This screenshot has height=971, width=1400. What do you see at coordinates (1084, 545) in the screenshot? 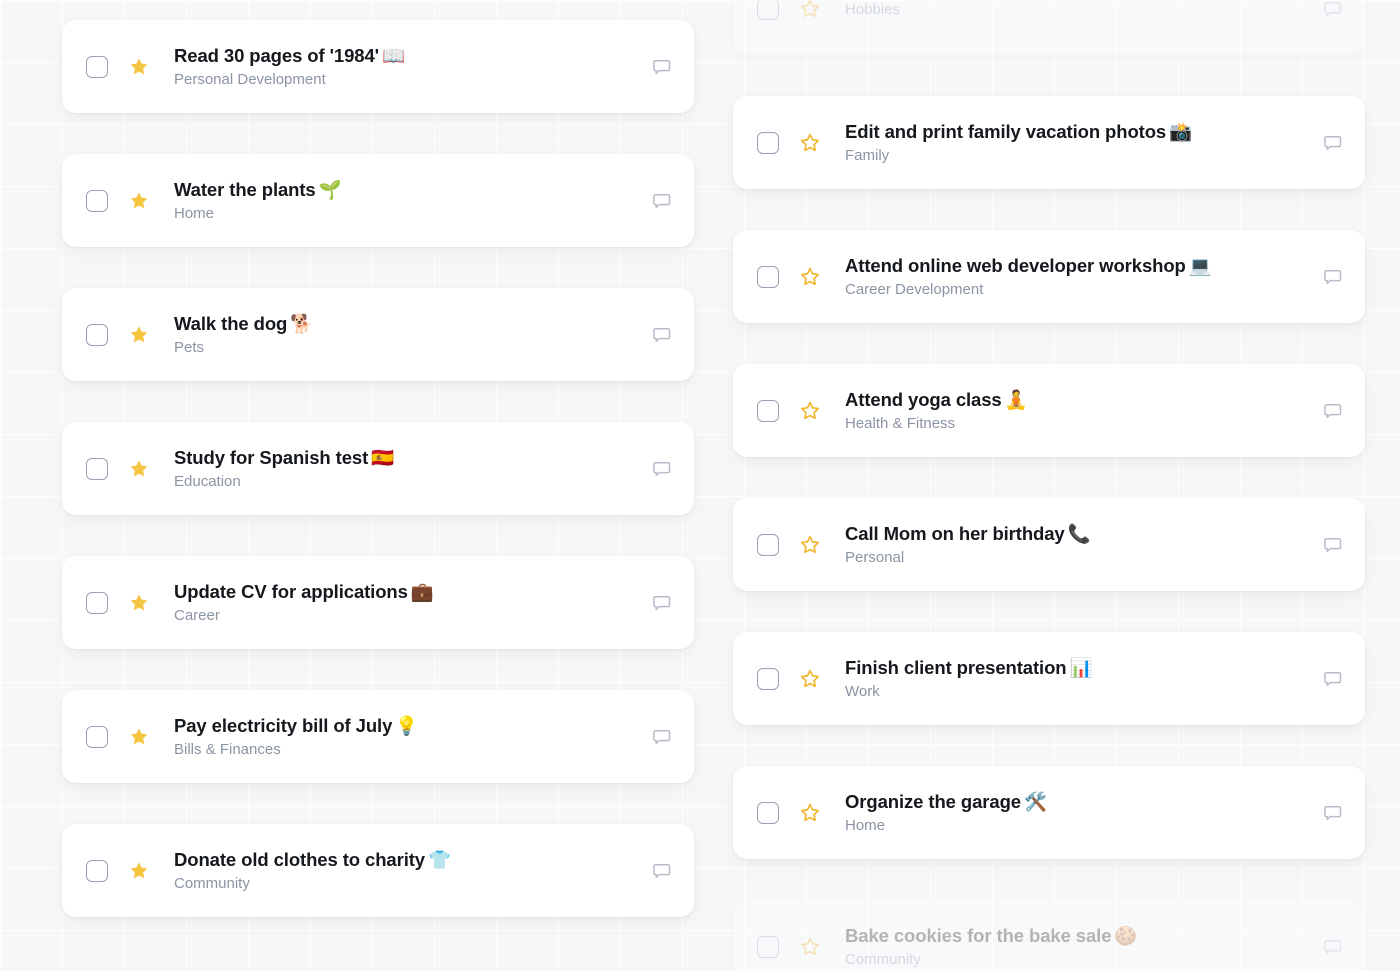
I see `task-text-block: Call Mom on her birthday 📞 Personal` at bounding box center [1084, 545].